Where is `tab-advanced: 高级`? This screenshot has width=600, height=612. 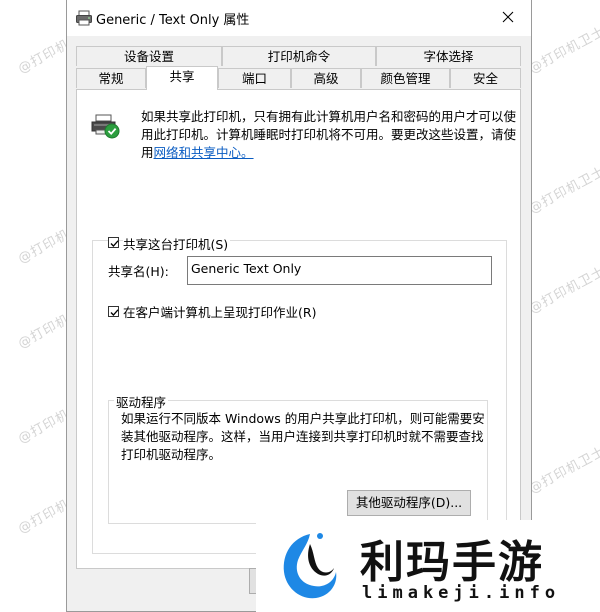 tab-advanced: 高级 is located at coordinates (326, 78).